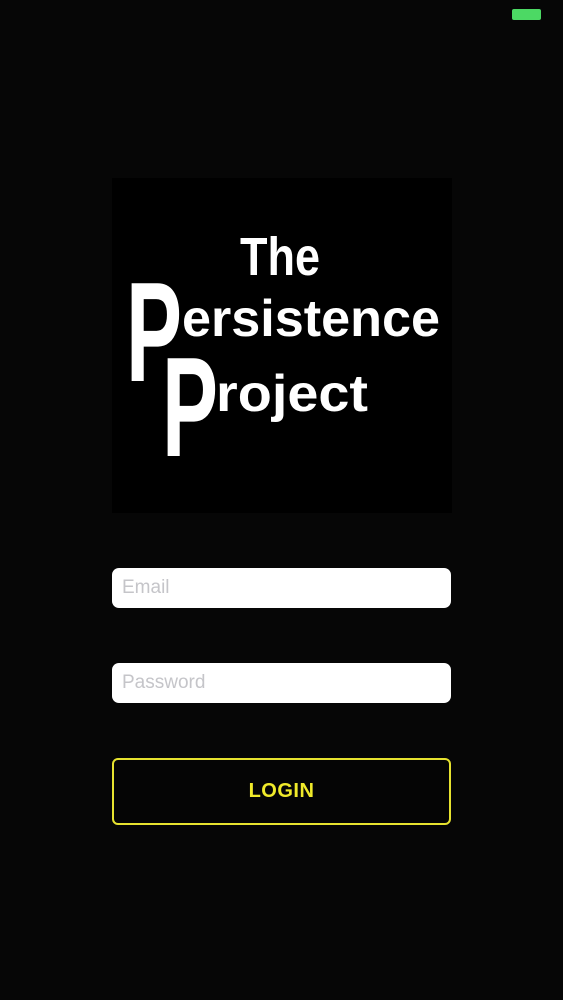 The height and width of the screenshot is (1000, 563). Describe the element at coordinates (281, 683) in the screenshot. I see `password-field` at that location.